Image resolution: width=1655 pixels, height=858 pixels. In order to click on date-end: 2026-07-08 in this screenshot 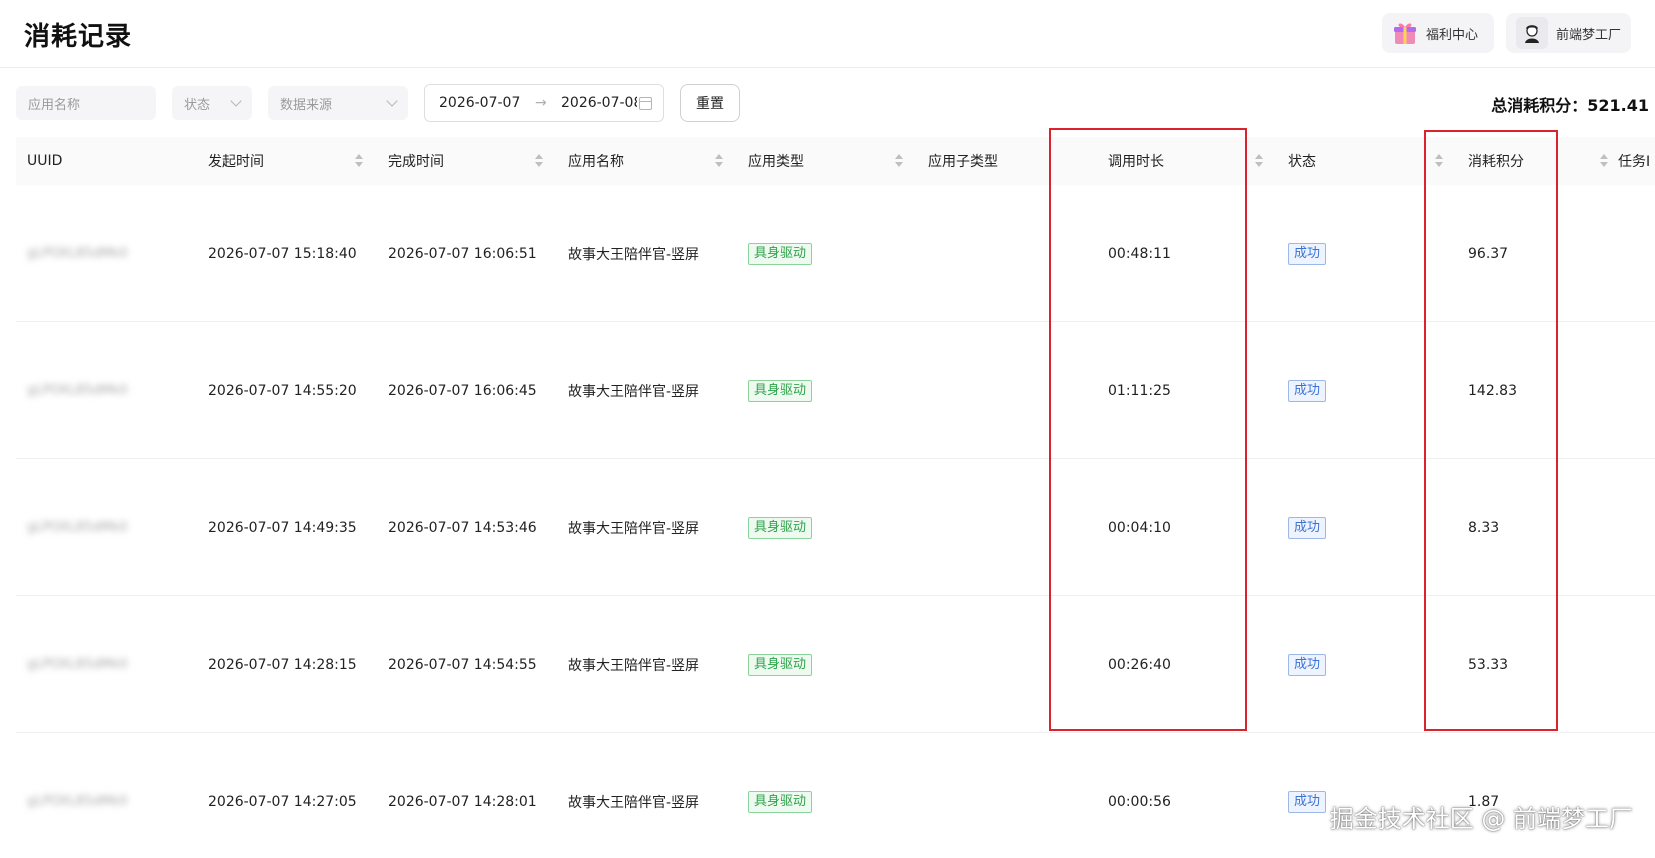, I will do `click(599, 103)`.